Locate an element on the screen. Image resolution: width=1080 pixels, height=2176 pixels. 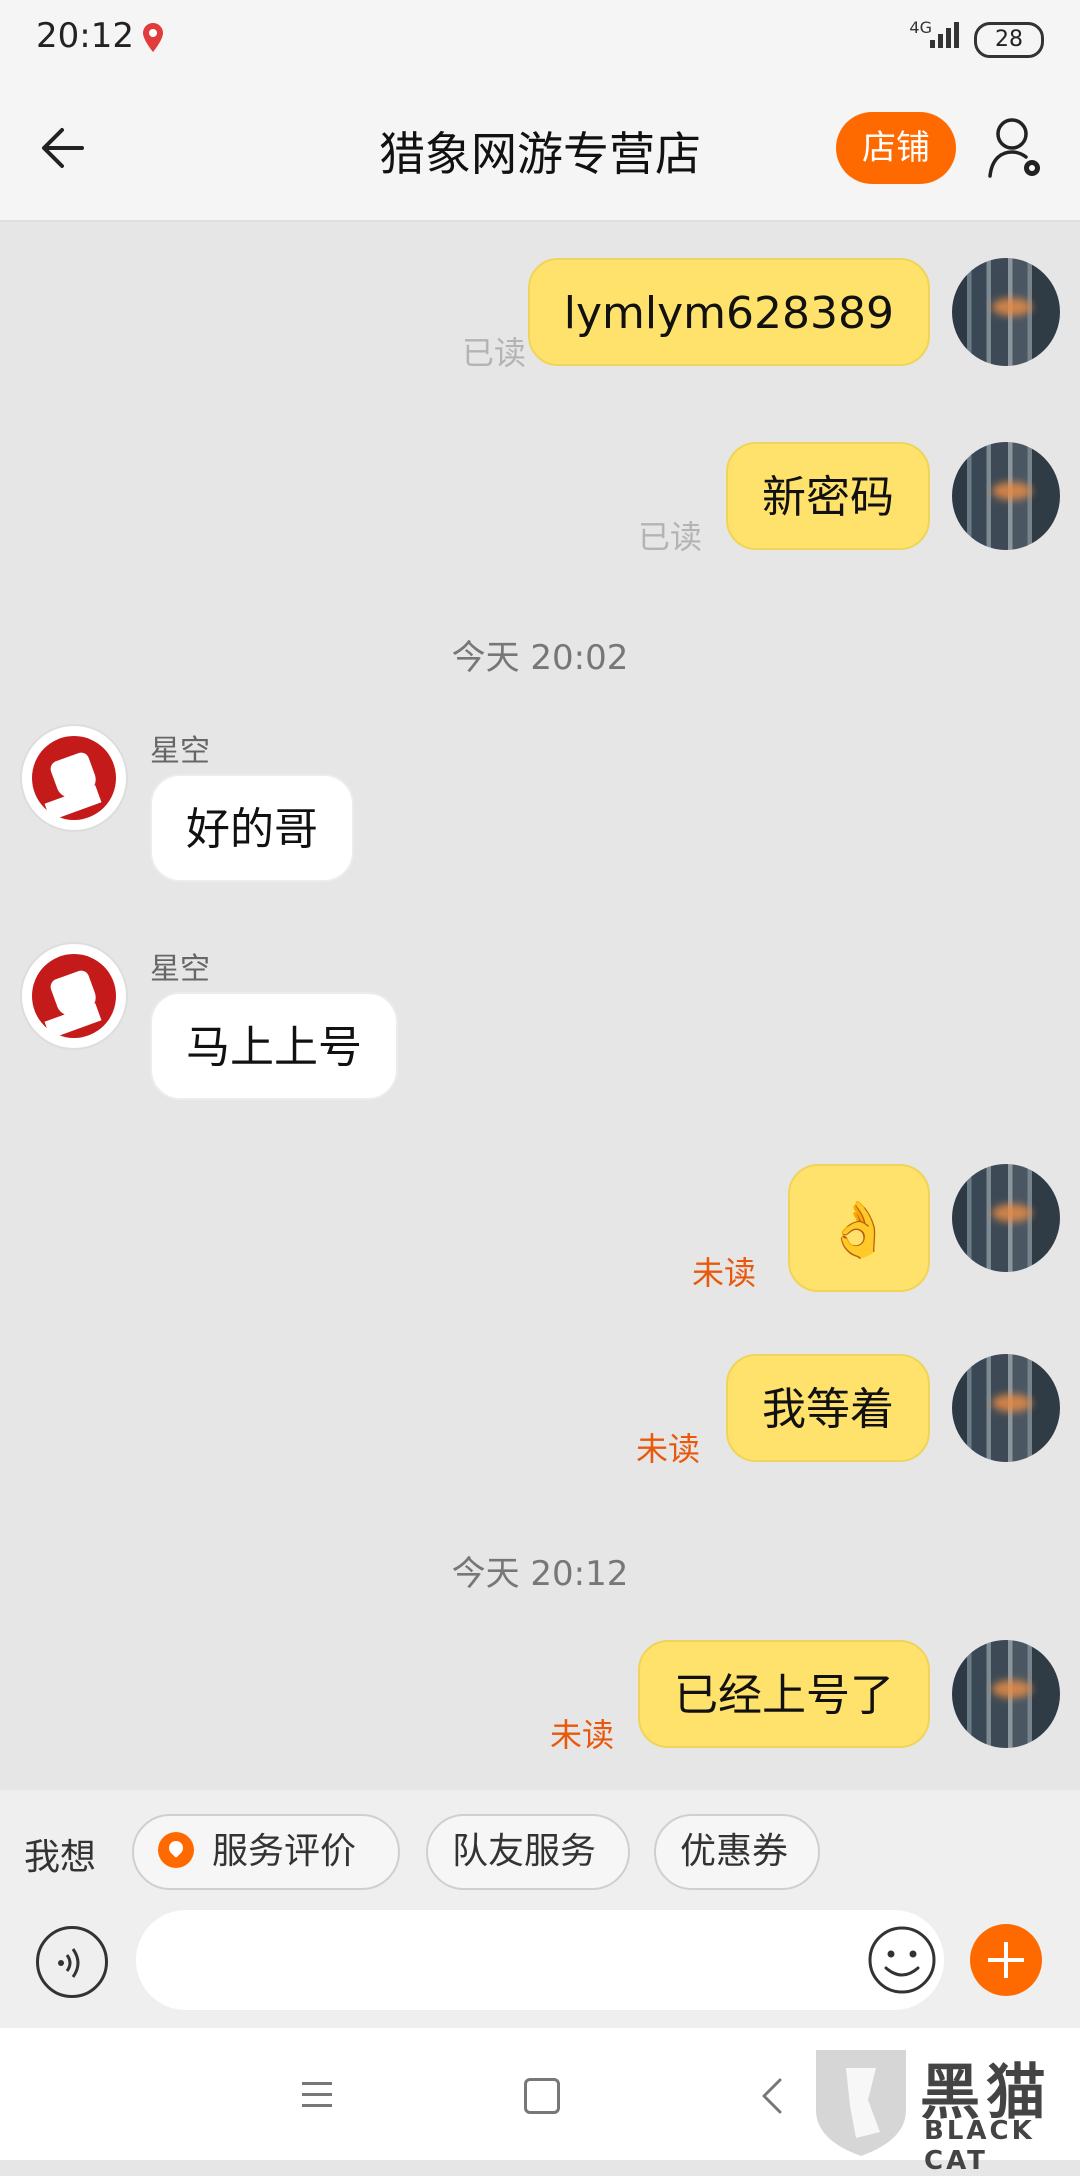
shop-button: 店铺 is located at coordinates (896, 148).